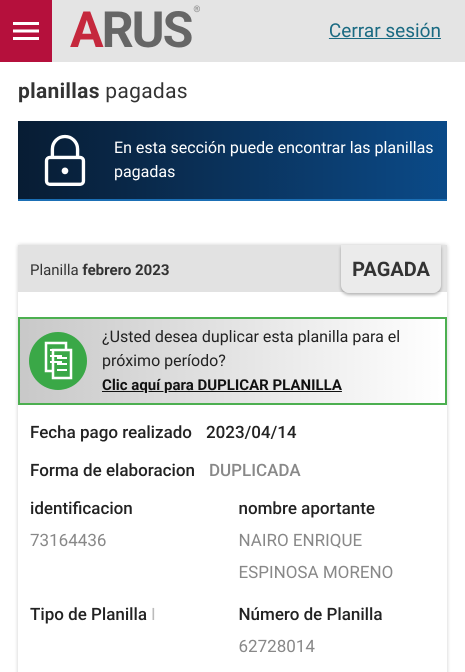 The width and height of the screenshot is (465, 672). Describe the element at coordinates (311, 615) in the screenshot. I see `field-label: Número de Planilla` at that location.